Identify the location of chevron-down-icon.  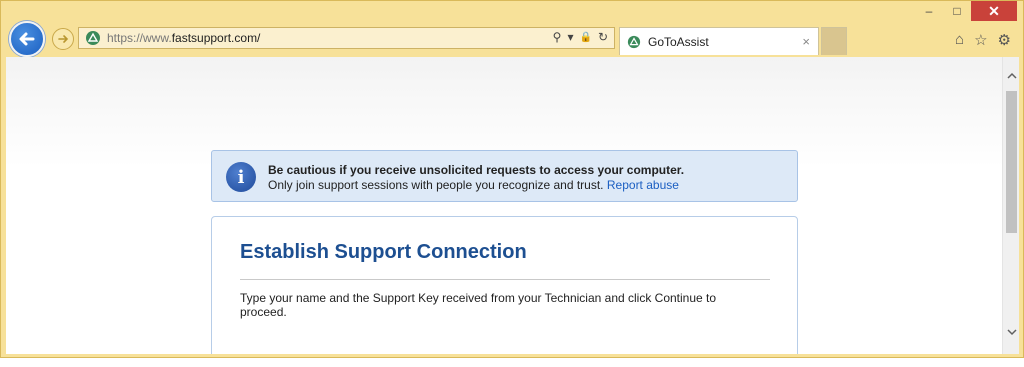
(1011, 331).